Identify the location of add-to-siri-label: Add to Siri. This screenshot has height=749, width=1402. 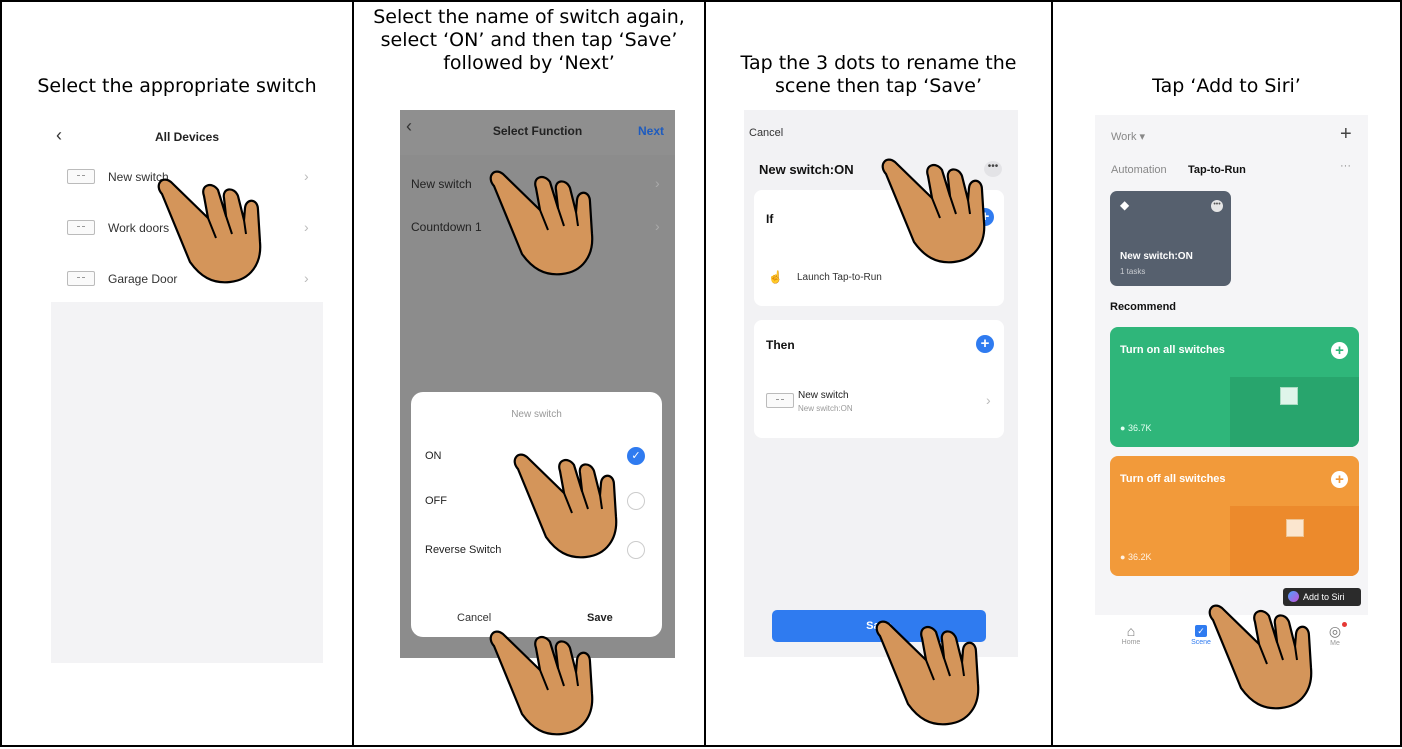
(1324, 597).